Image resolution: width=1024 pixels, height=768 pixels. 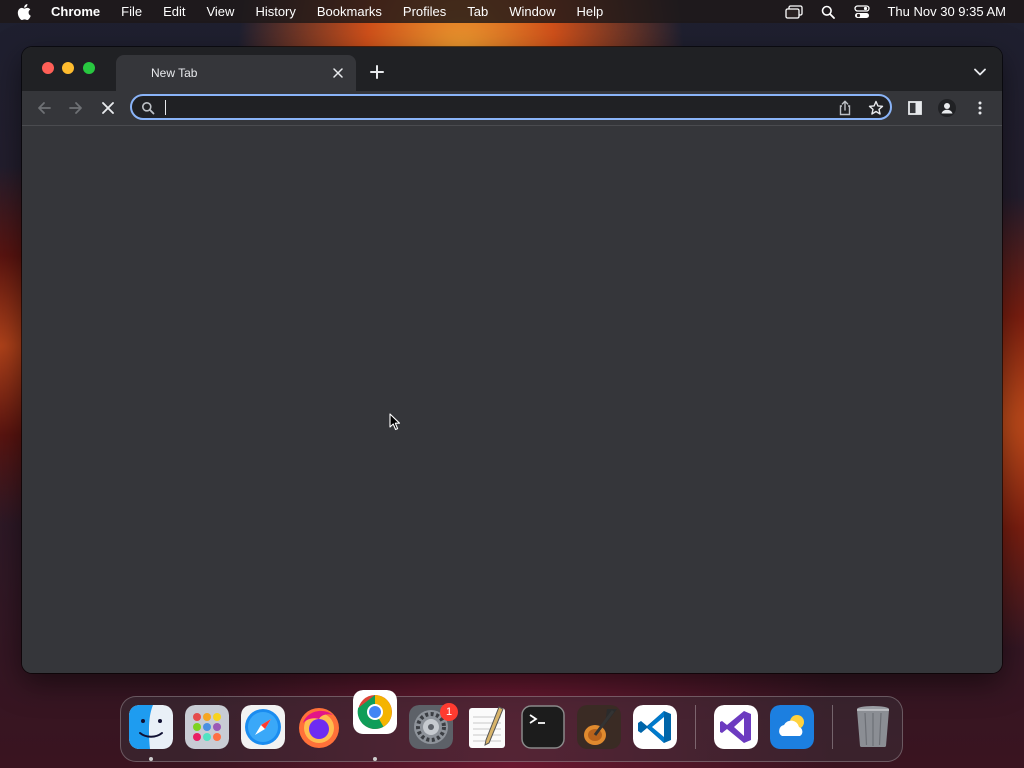 What do you see at coordinates (947, 108) in the screenshot?
I see `profile-avatar-icon` at bounding box center [947, 108].